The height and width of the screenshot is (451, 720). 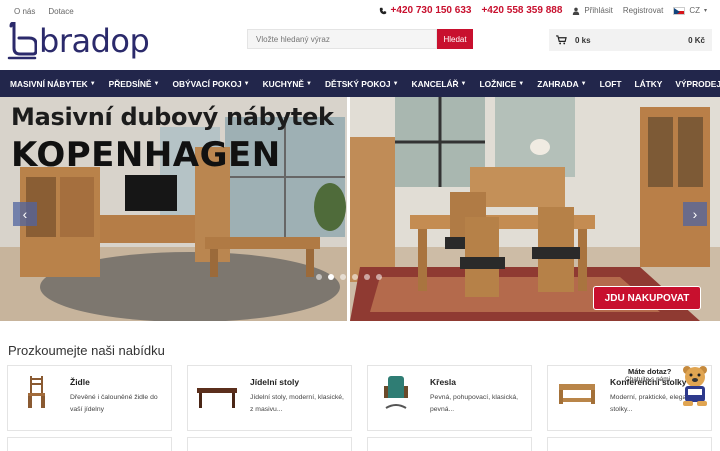 I want to click on armchair-icon, so click(x=396, y=392).